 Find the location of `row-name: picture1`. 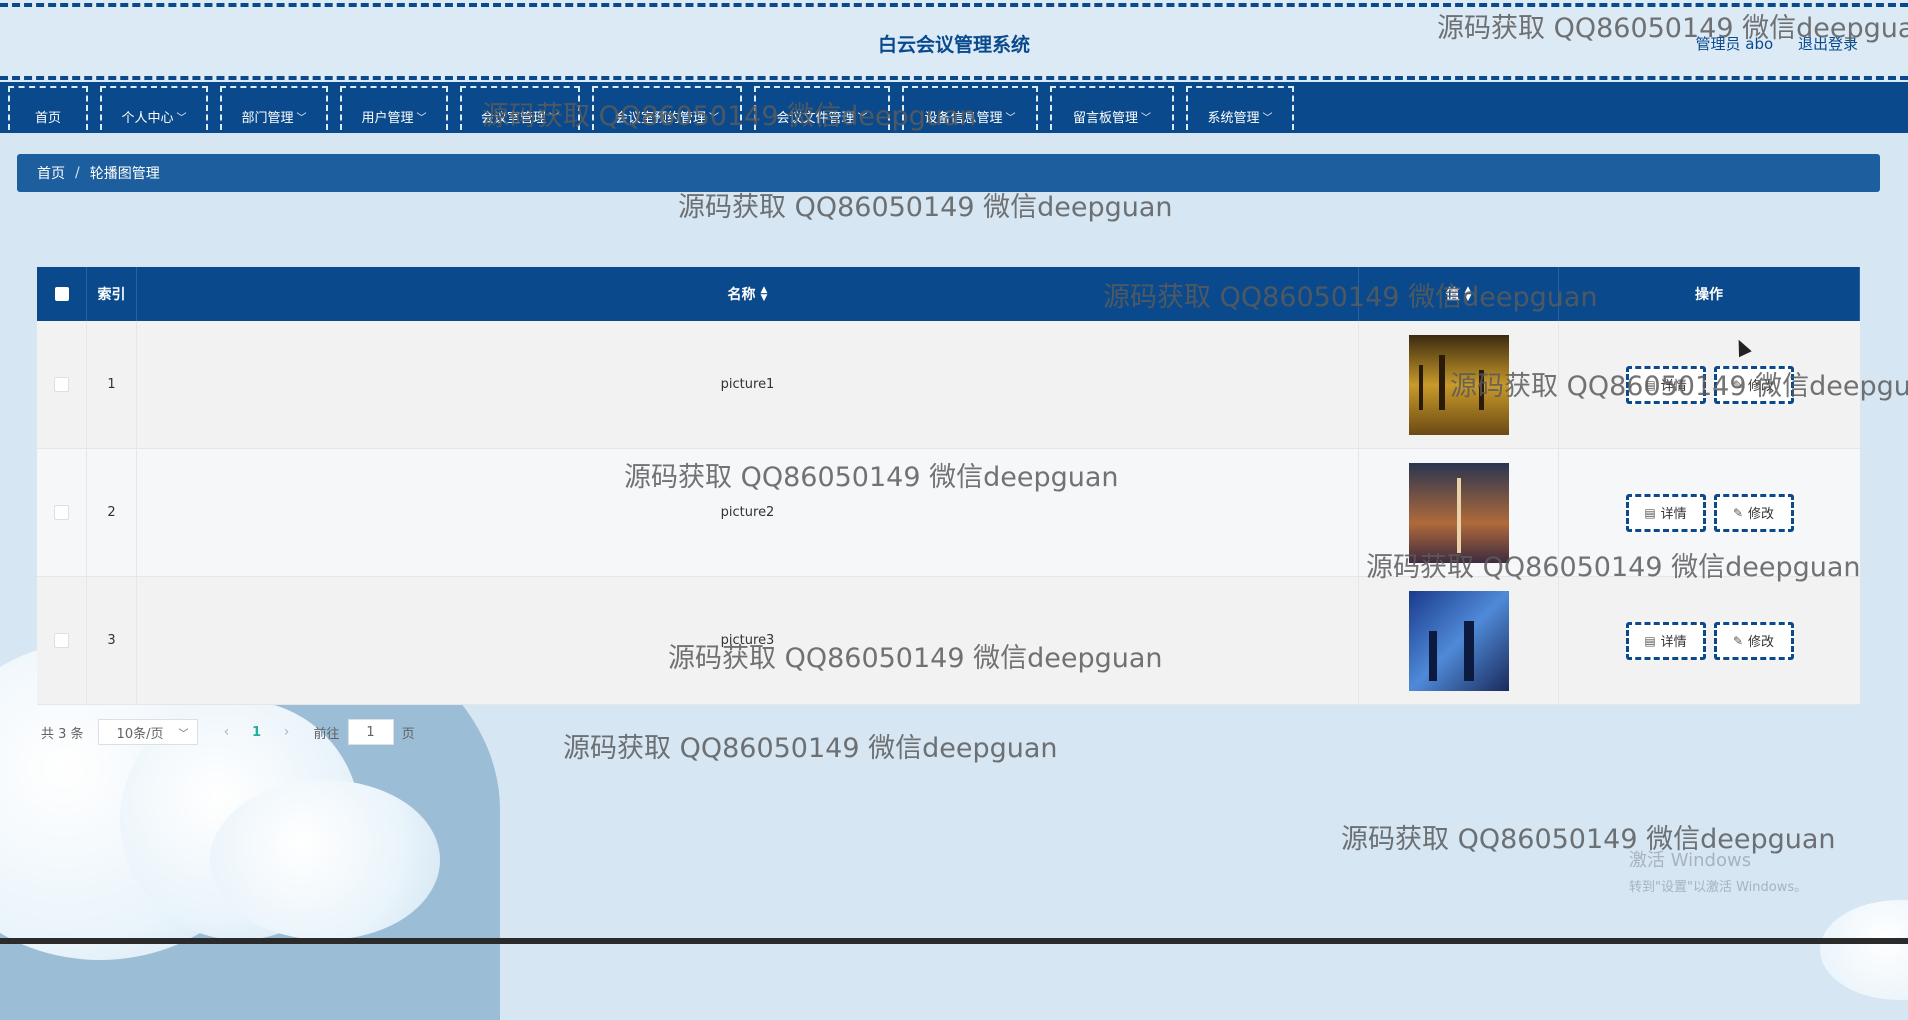

row-name: picture1 is located at coordinates (748, 384).